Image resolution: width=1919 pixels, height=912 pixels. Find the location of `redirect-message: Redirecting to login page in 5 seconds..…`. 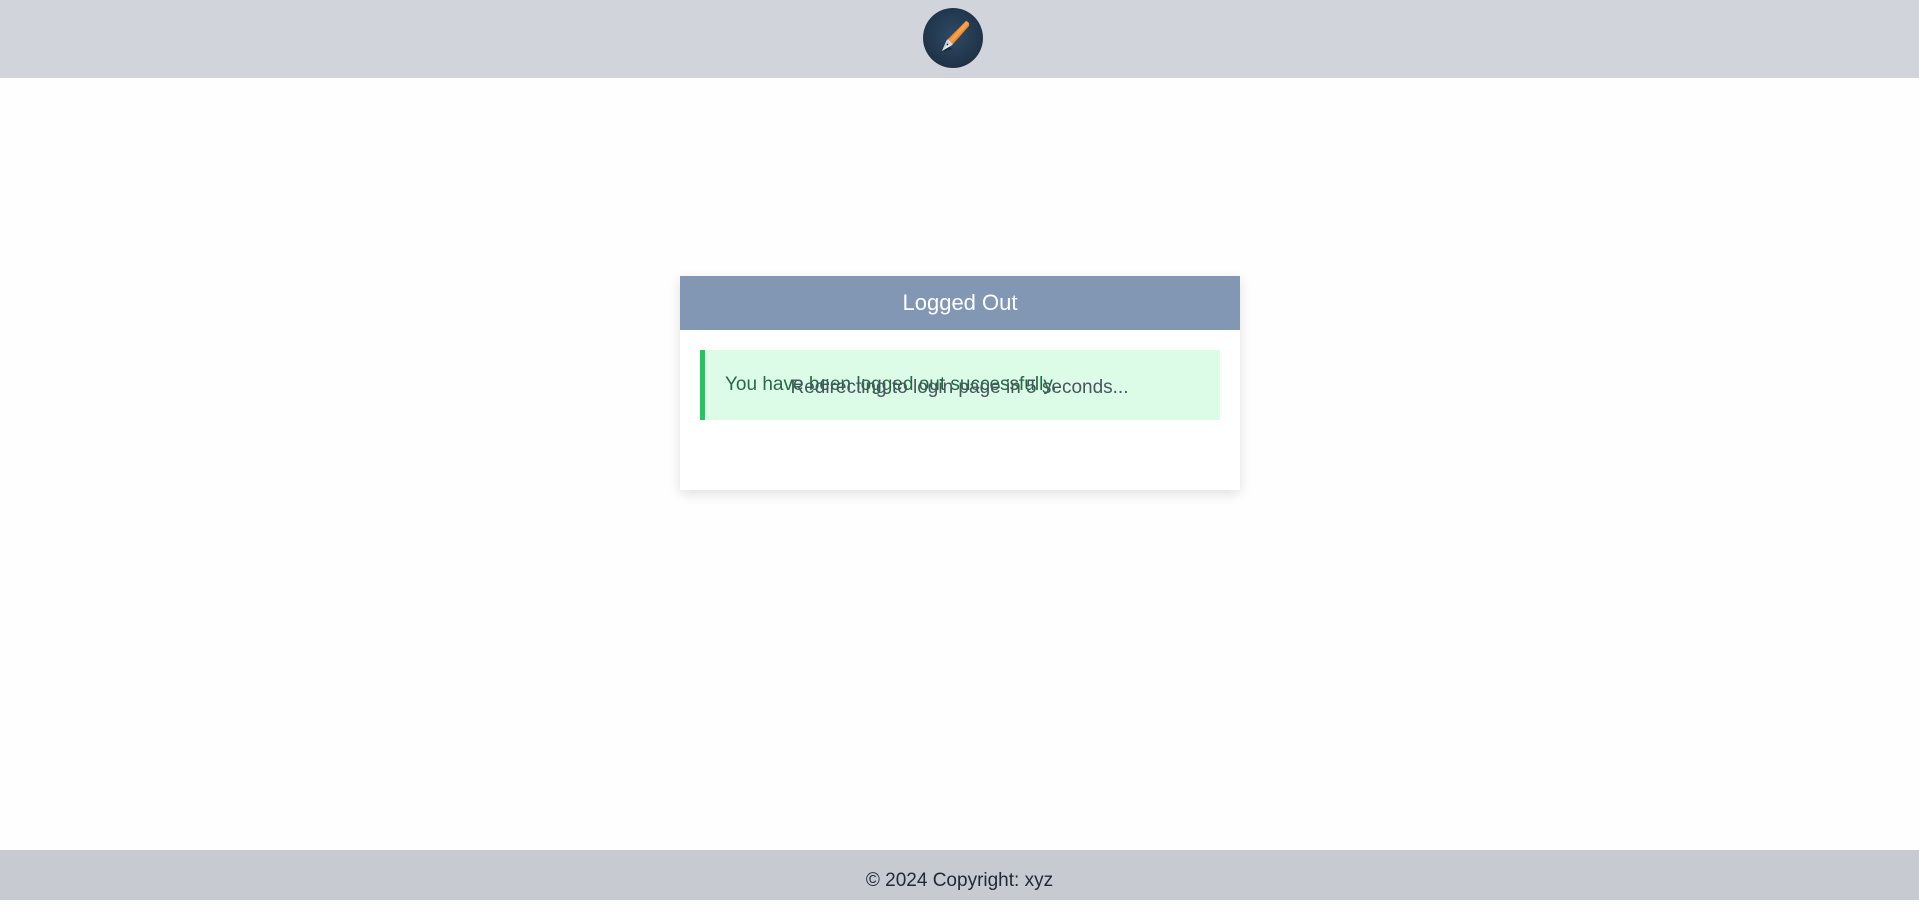

redirect-message: Redirecting to login page in 5 seconds..… is located at coordinates (959, 387).